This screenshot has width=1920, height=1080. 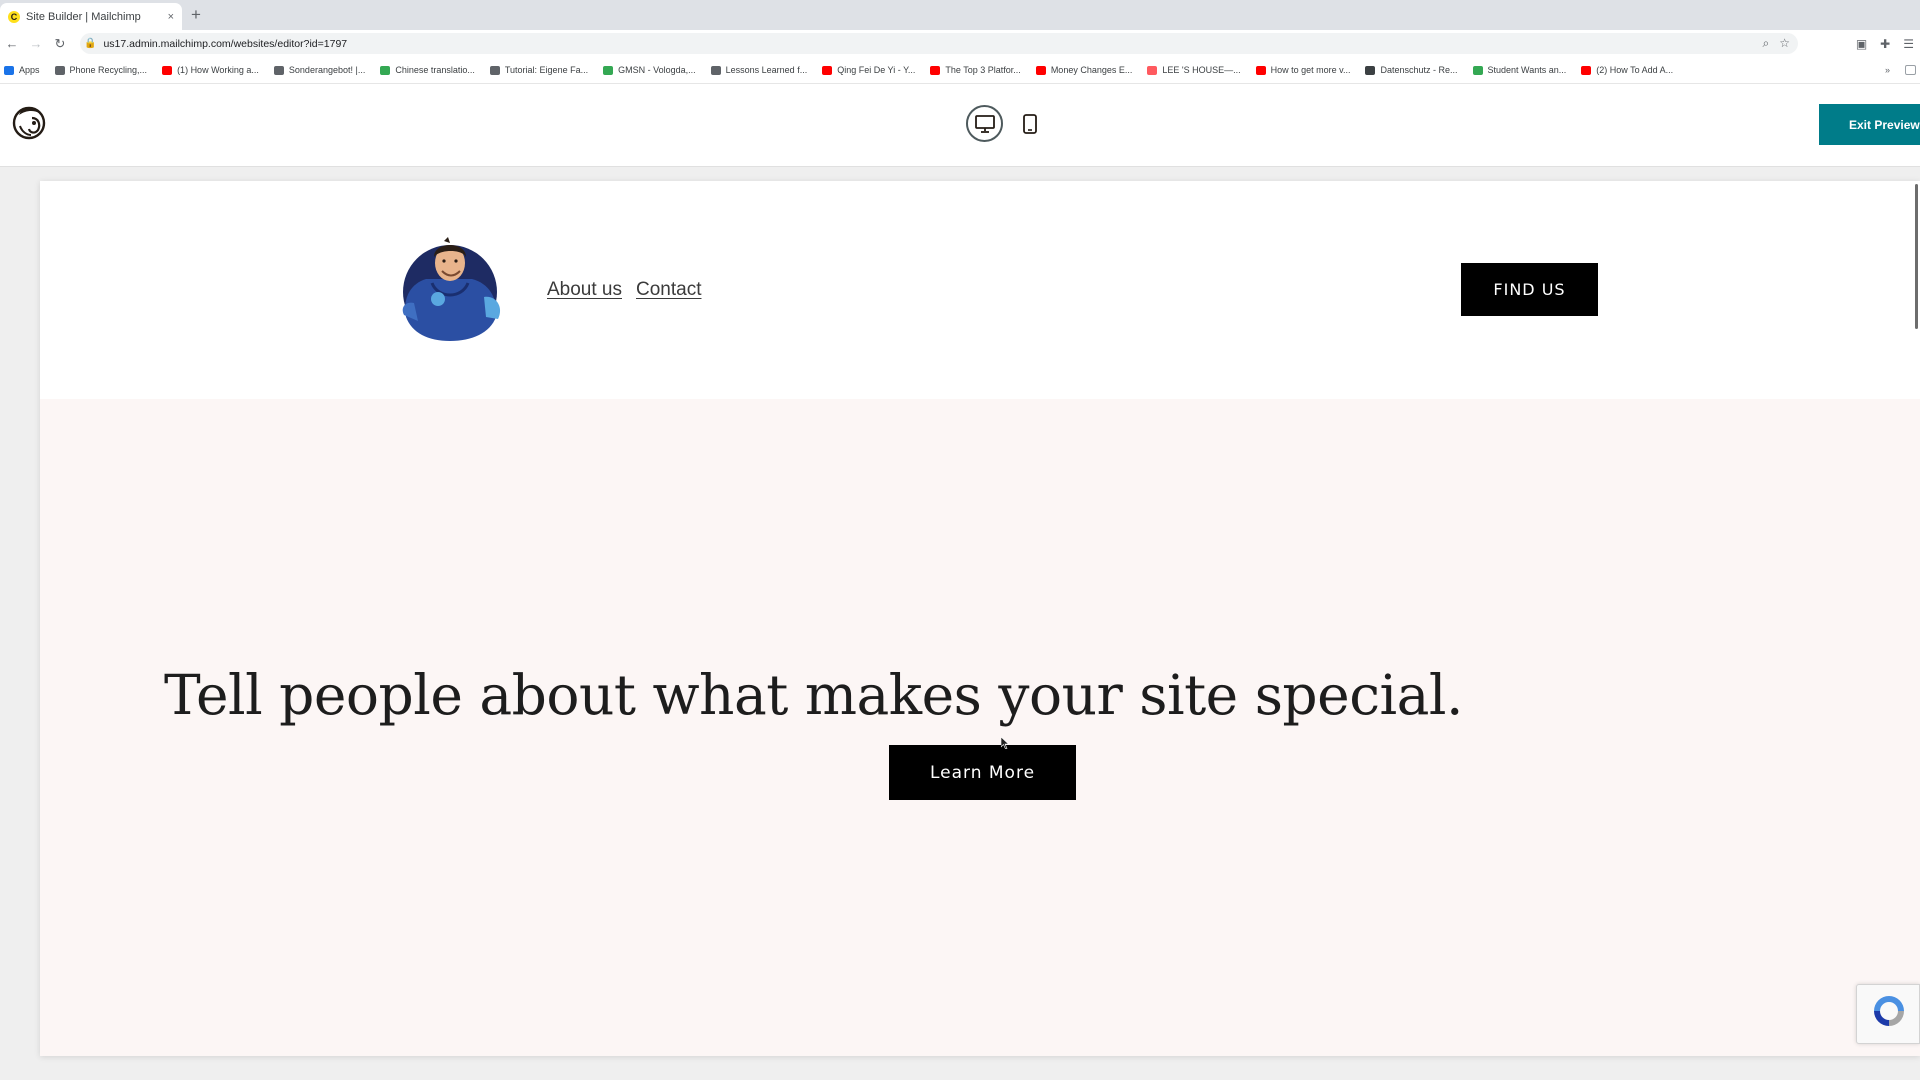 What do you see at coordinates (1889, 1011) in the screenshot?
I see `recaptcha-icon` at bounding box center [1889, 1011].